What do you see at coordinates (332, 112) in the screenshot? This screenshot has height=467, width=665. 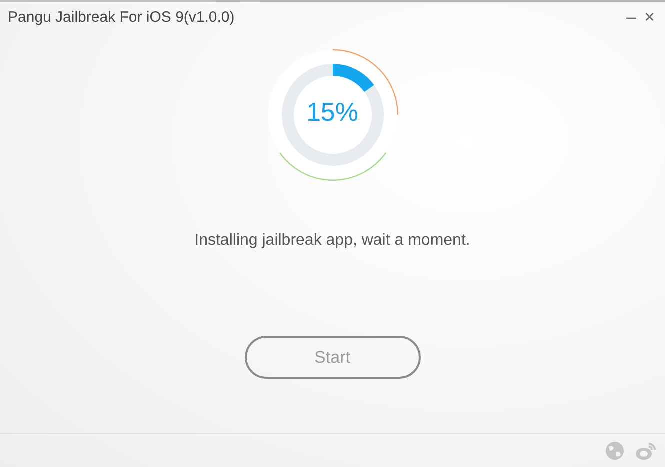 I see `progress-percent: 15%` at bounding box center [332, 112].